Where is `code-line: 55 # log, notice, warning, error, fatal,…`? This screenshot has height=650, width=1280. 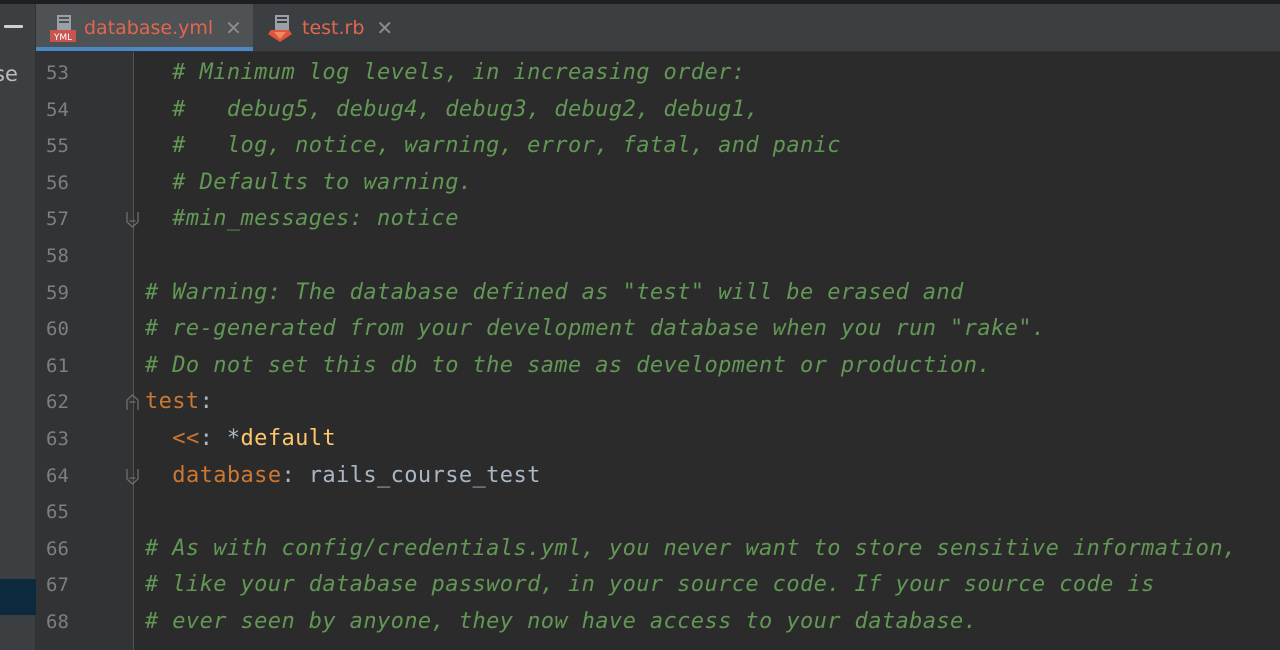
code-line: 55 # log, notice, warning, error, fatal,… is located at coordinates (658, 147).